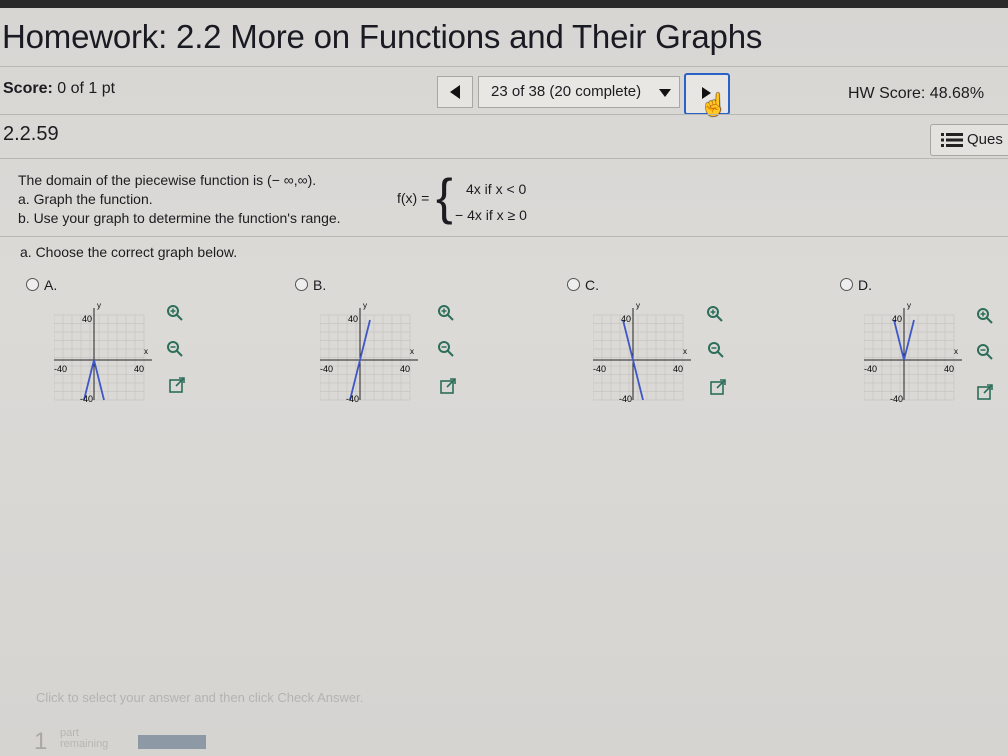 The image size is (1008, 756). I want to click on option-a-graph: y x 40 40 -40 -40, so click(104, 360).